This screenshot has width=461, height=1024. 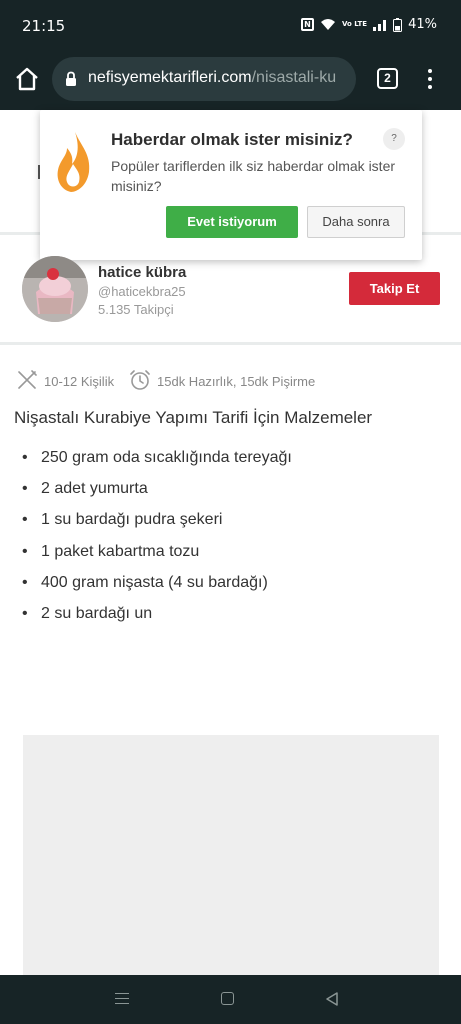 I want to click on divider, so click(x=230, y=343).